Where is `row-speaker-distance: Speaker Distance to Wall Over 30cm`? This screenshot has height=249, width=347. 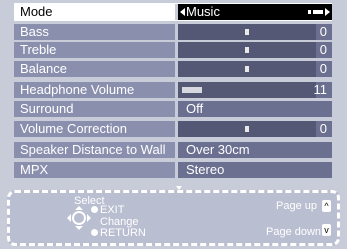 row-speaker-distance: Speaker Distance to Wall Over 30cm is located at coordinates (173, 150).